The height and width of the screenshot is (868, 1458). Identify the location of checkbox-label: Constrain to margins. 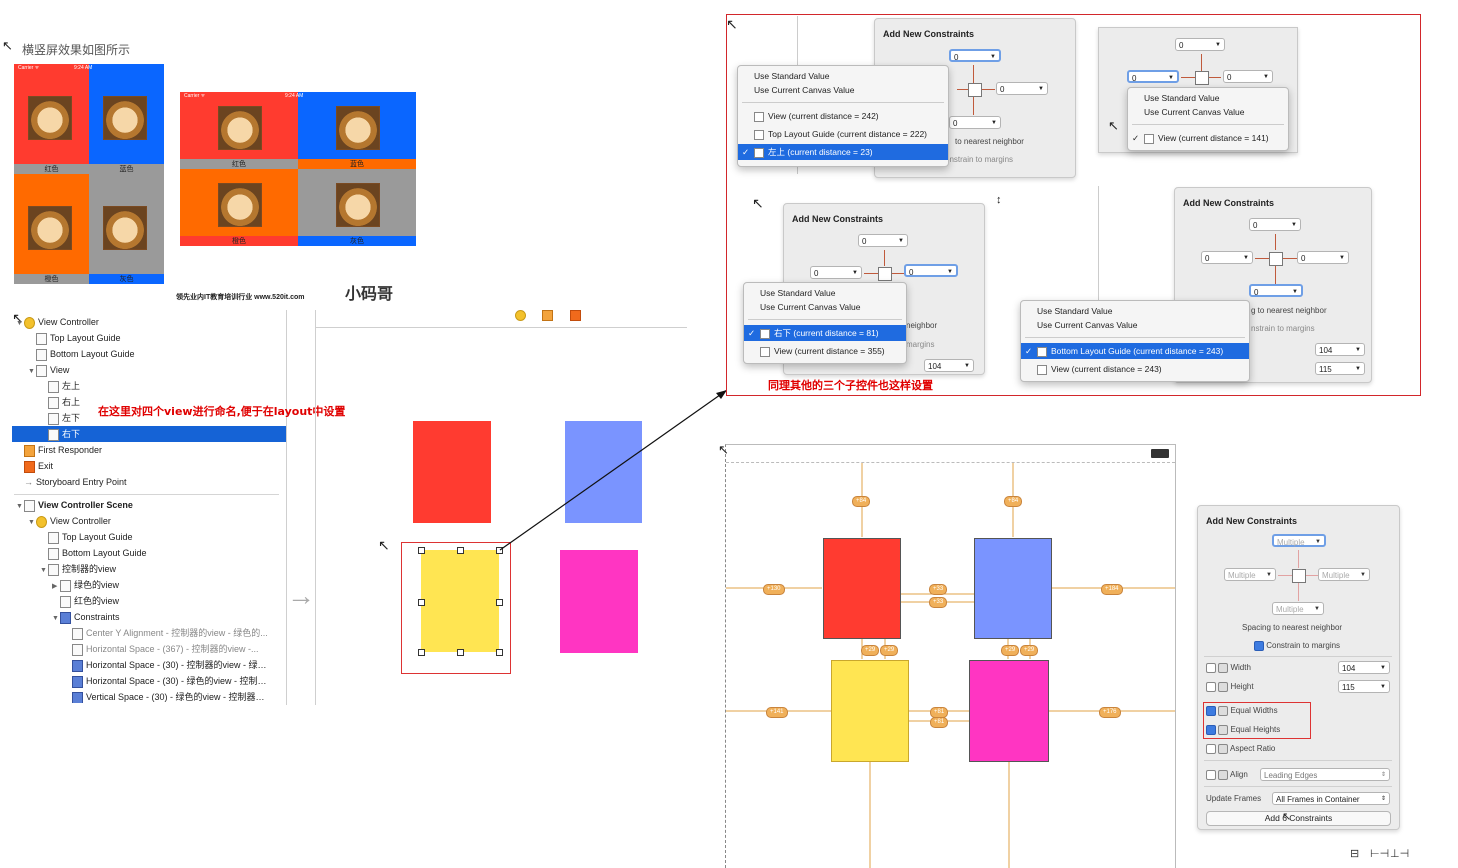
(1303, 646).